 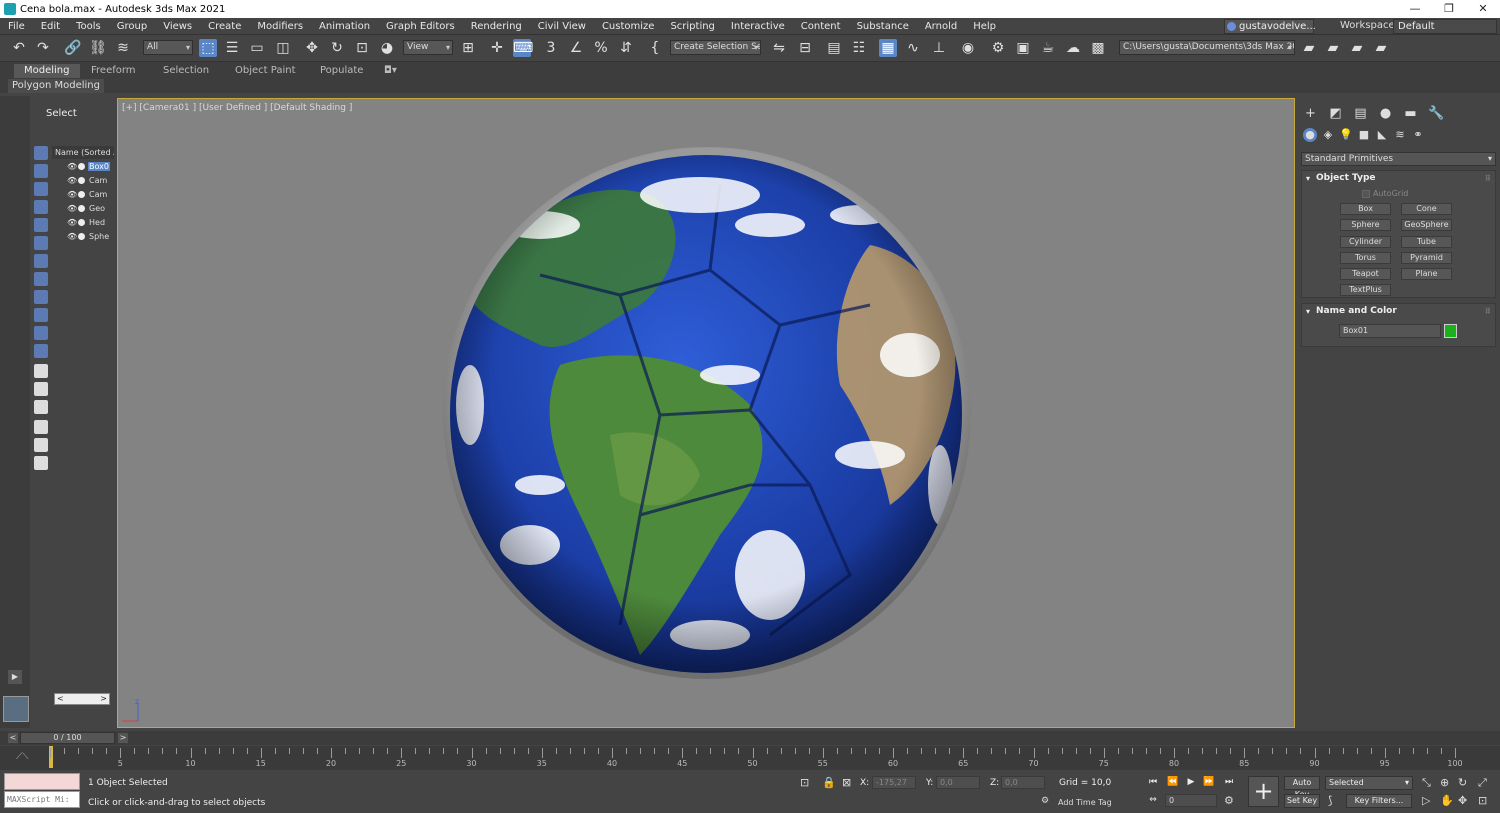 What do you see at coordinates (16, 26) in the screenshot?
I see `menu-file: File` at bounding box center [16, 26].